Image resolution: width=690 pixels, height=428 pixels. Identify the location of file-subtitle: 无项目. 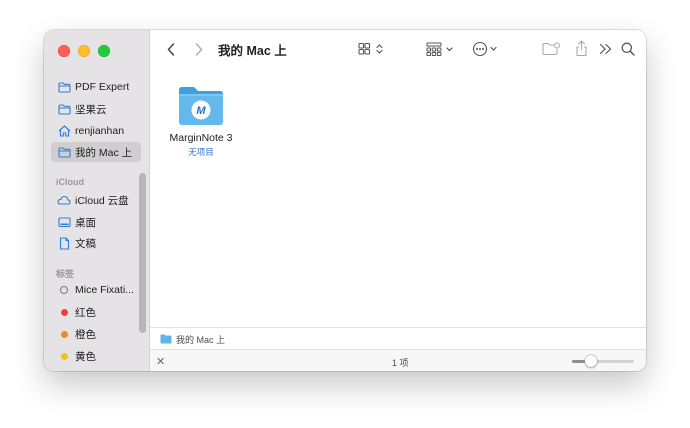
(201, 152).